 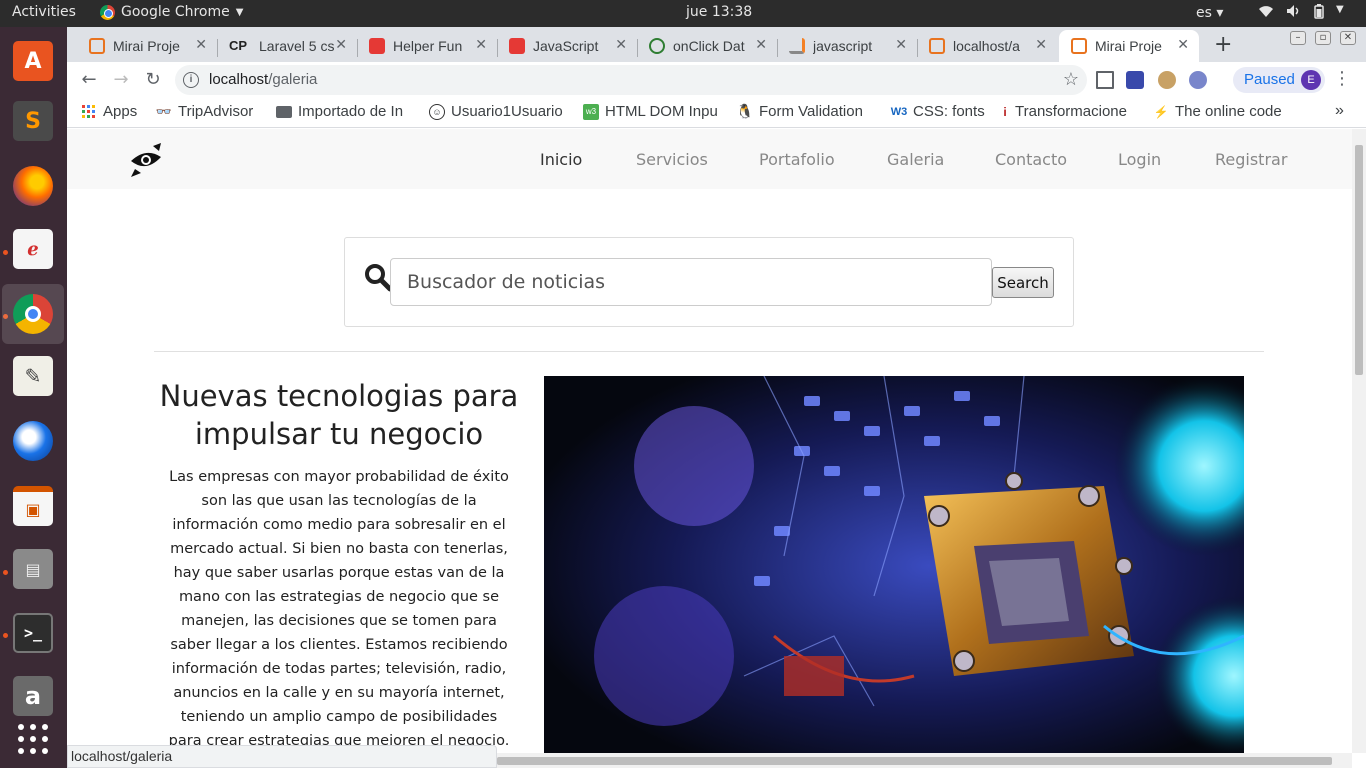 What do you see at coordinates (1251, 159) in the screenshot?
I see `nav-registrar: Registrar` at bounding box center [1251, 159].